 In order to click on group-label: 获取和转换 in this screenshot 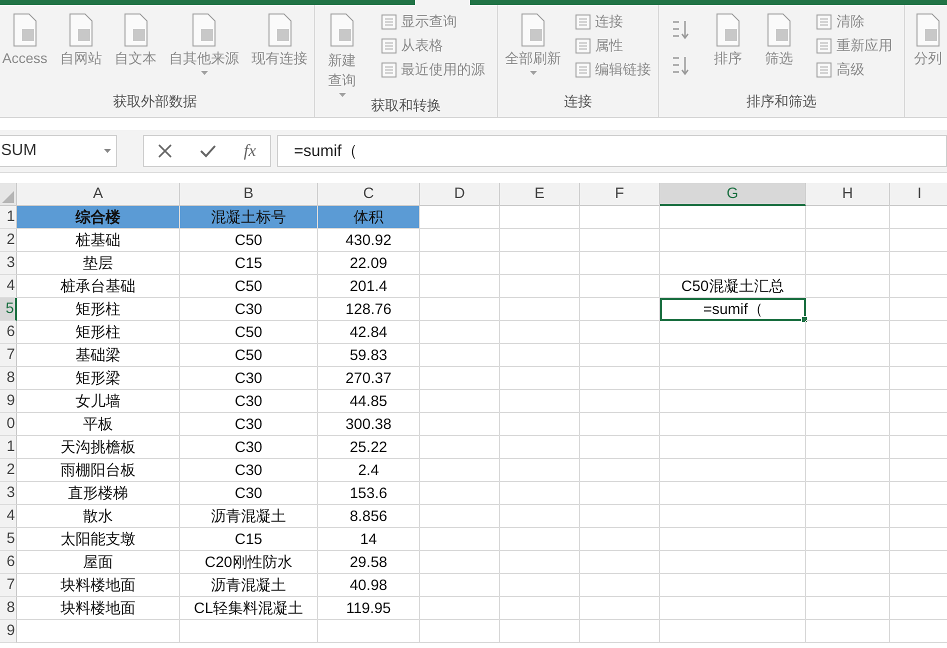, I will do `click(406, 106)`.